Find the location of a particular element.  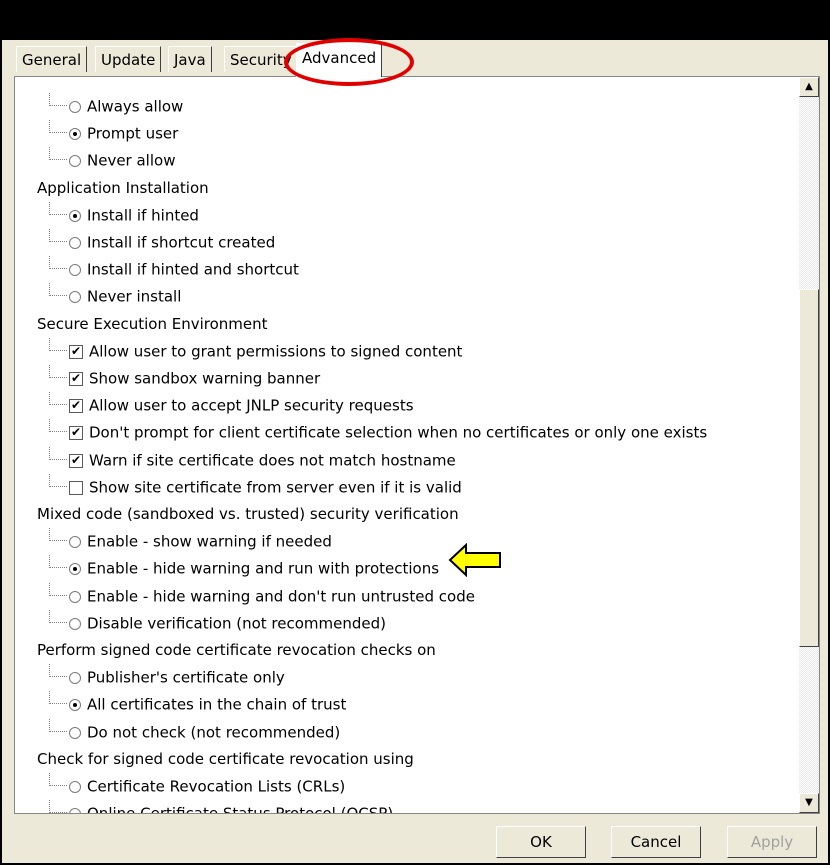

radio-option: Prompt user is located at coordinates (113, 133).